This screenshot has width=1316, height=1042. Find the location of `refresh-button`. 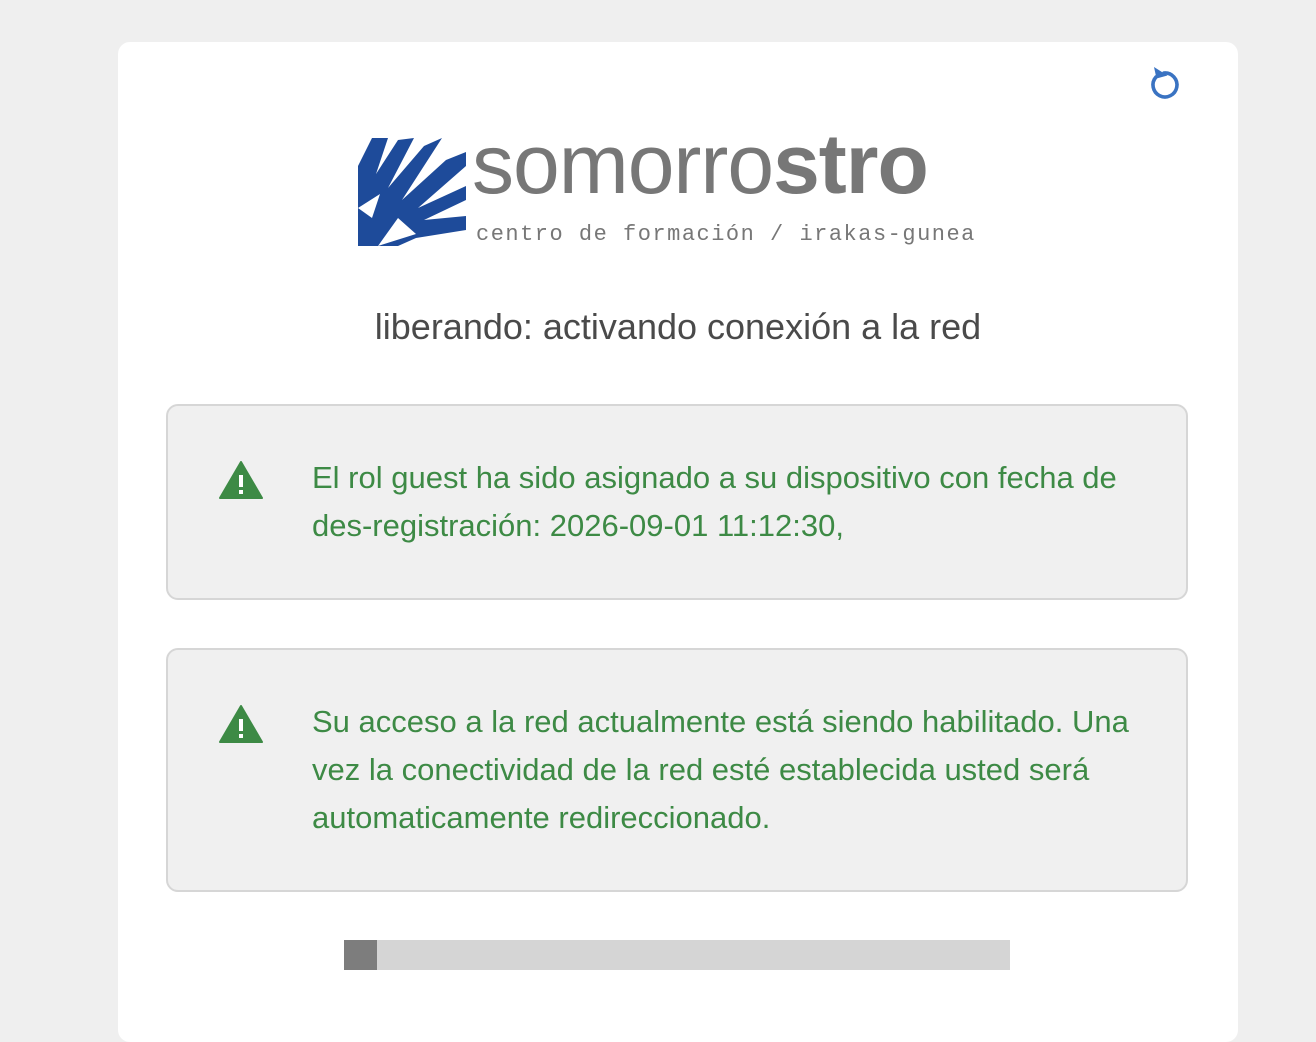

refresh-button is located at coordinates (1166, 82).